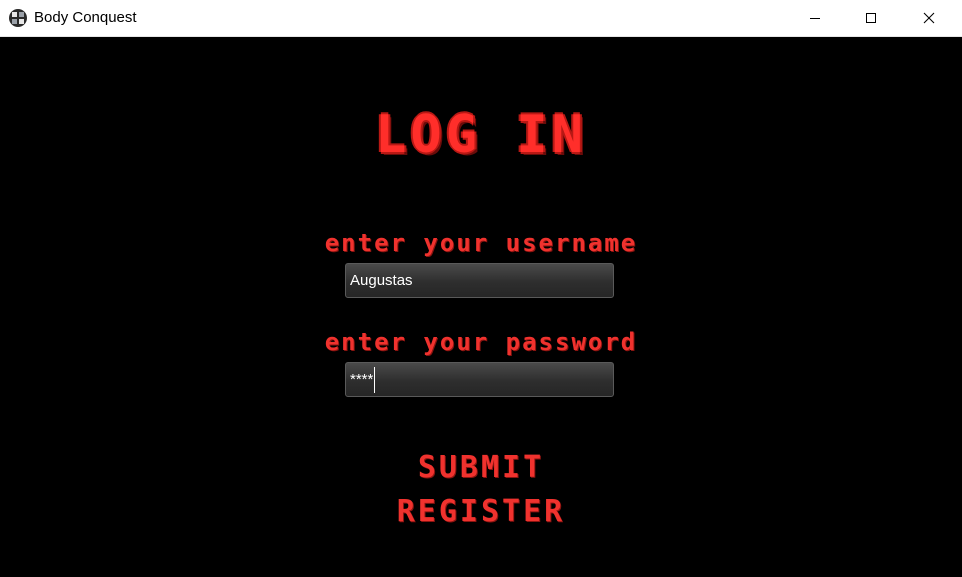 The height and width of the screenshot is (577, 962). I want to click on maximize-button, so click(871, 18).